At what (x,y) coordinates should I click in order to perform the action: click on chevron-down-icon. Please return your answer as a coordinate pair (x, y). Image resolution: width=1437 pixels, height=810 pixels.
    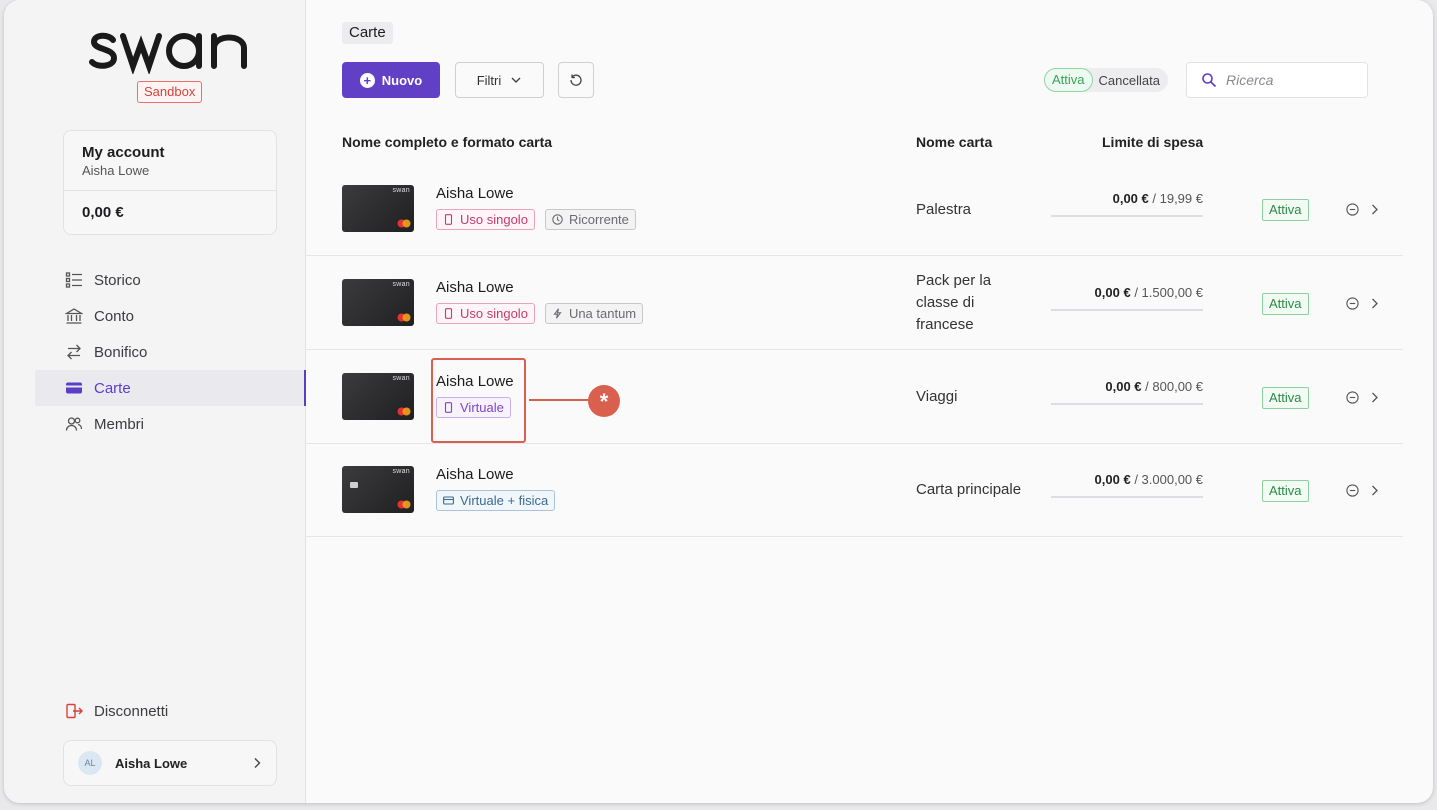
    Looking at the image, I should click on (516, 80).